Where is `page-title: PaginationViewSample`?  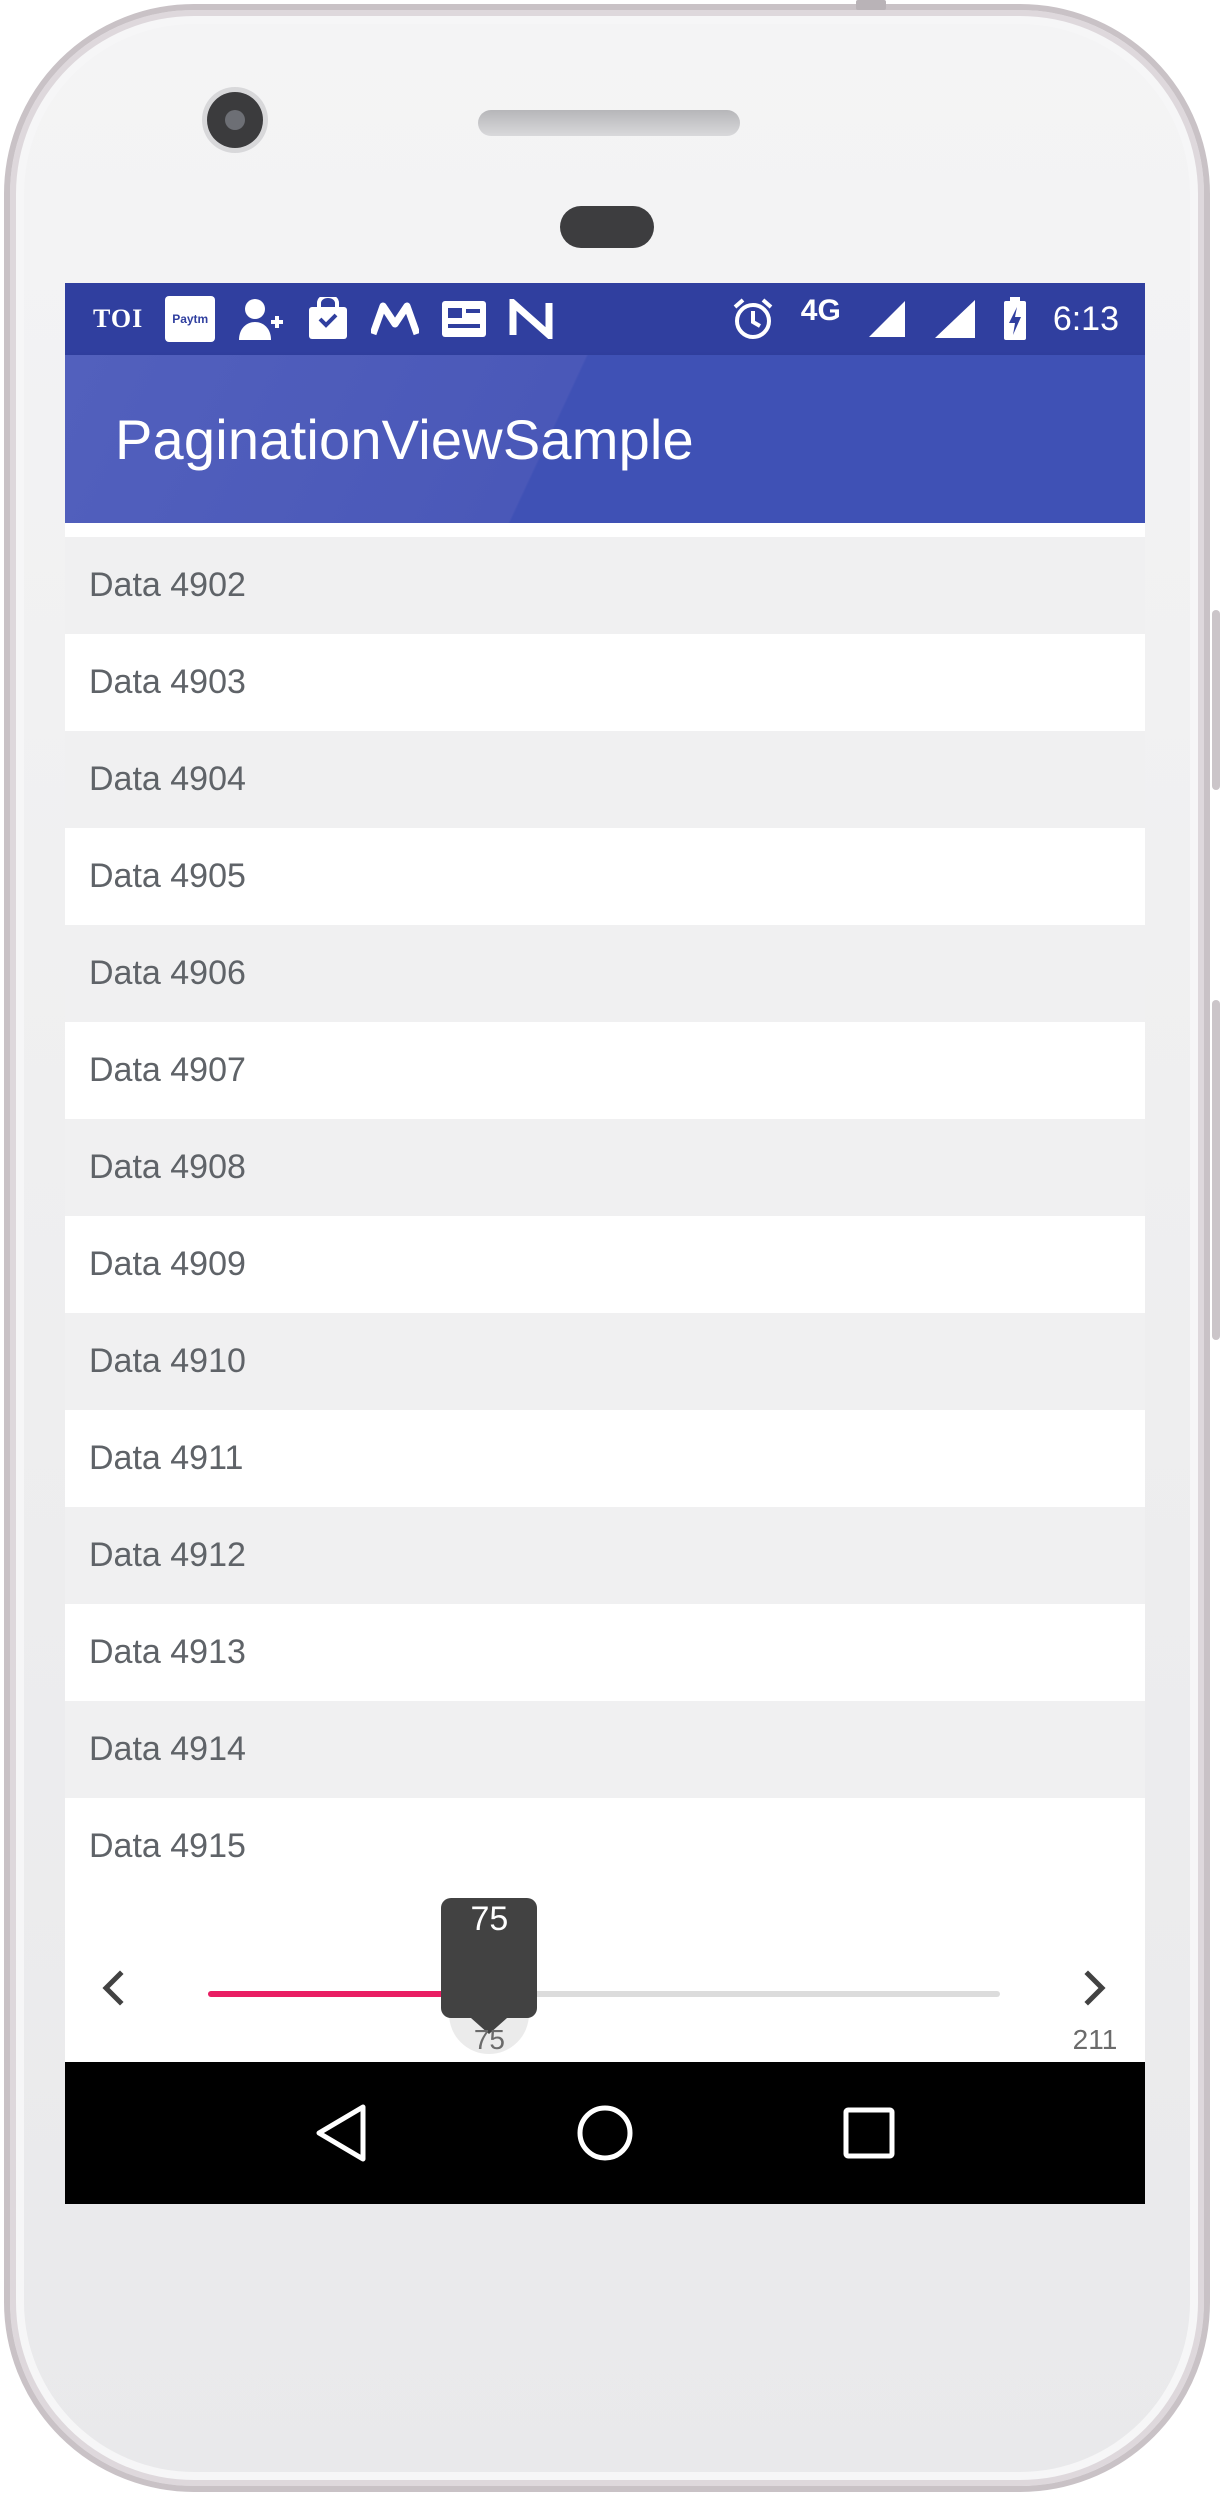
page-title: PaginationViewSample is located at coordinates (404, 439).